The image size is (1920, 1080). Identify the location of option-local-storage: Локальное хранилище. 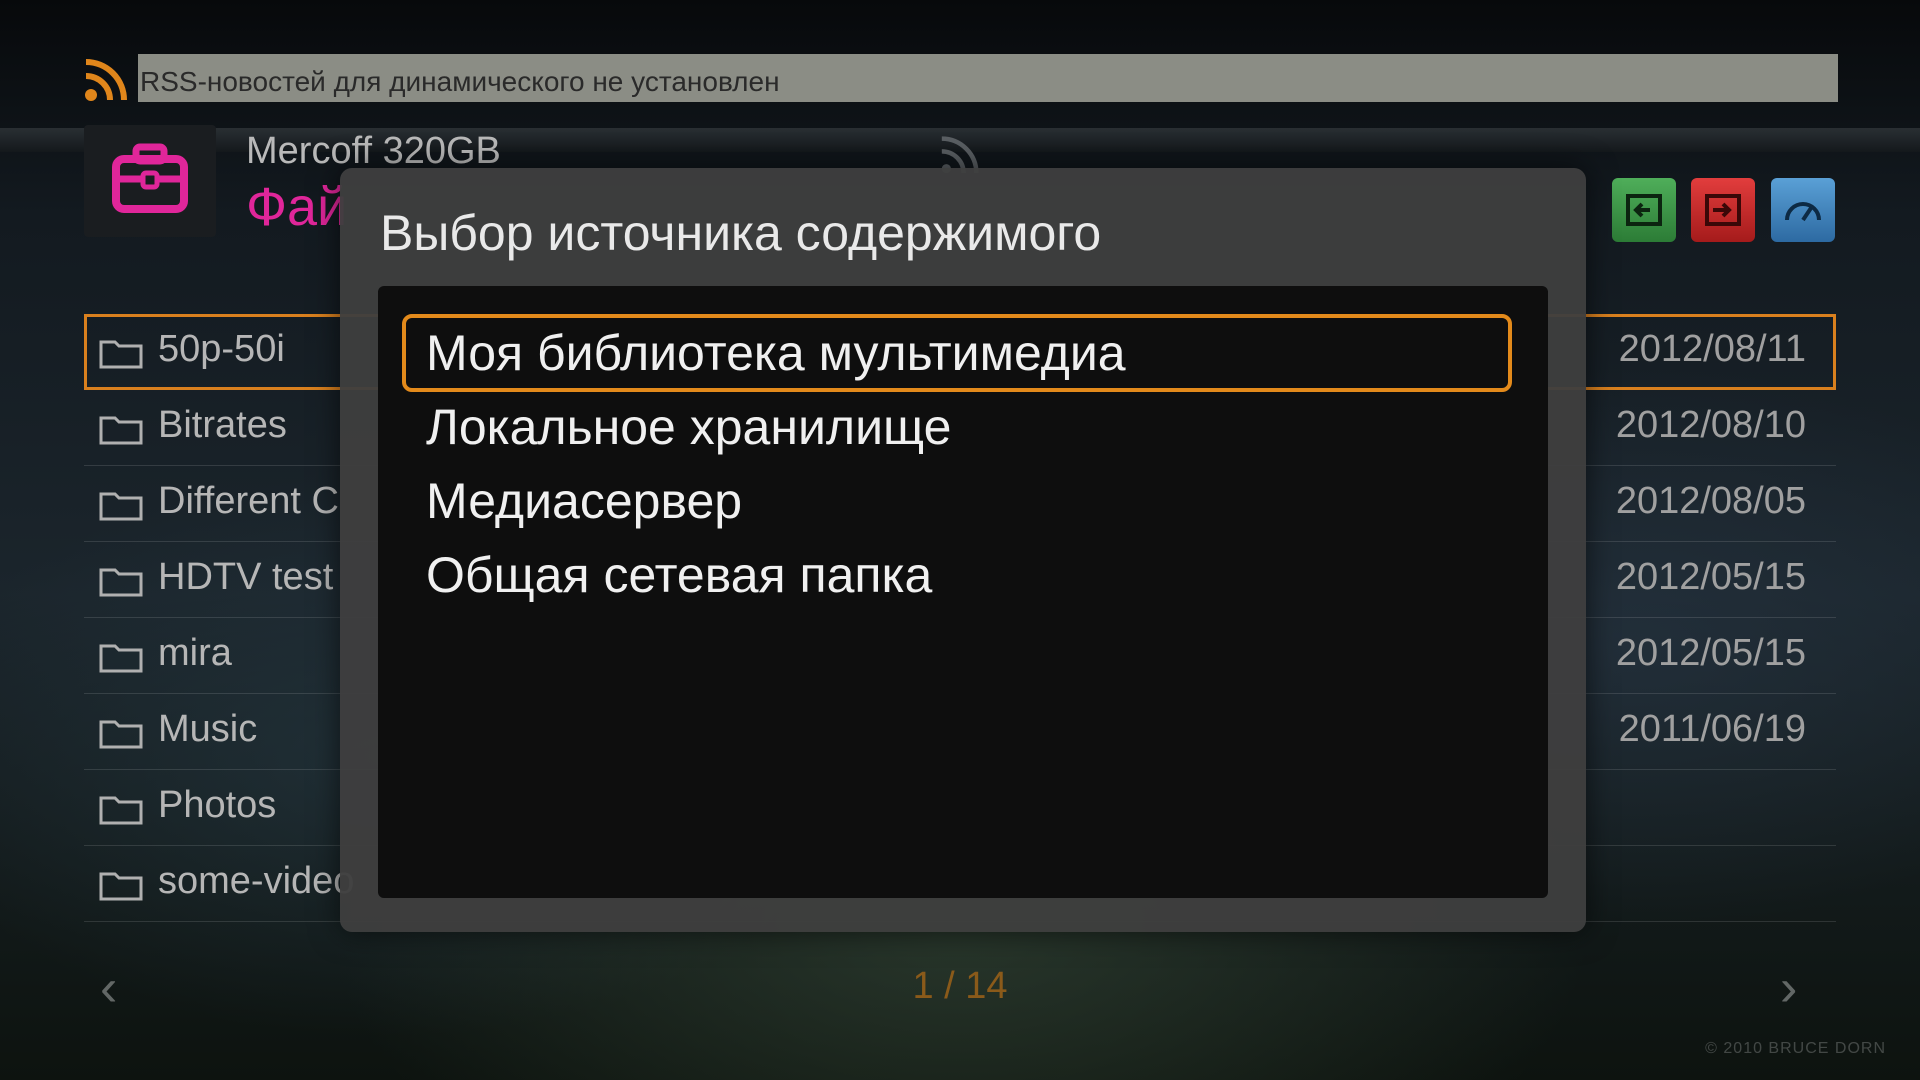
(957, 427).